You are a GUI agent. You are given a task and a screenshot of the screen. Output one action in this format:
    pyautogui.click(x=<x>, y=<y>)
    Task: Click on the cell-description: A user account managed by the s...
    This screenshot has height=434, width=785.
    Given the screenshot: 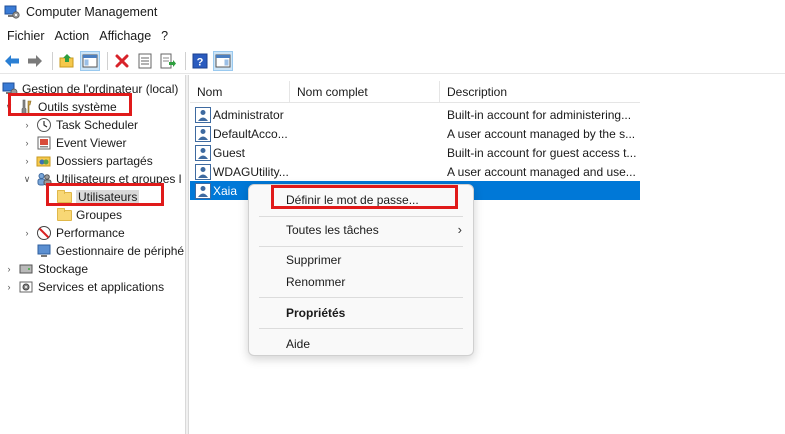 What is the action you would take?
    pyautogui.click(x=541, y=133)
    